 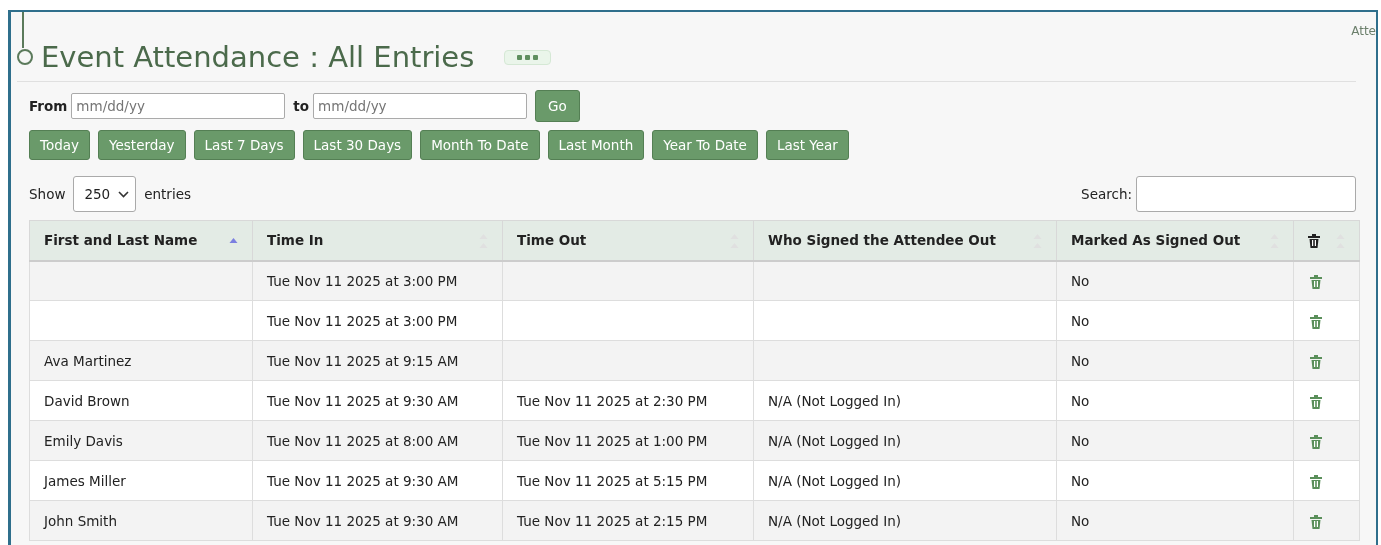 What do you see at coordinates (258, 57) in the screenshot?
I see `page-title: Event Attendance : All Entries` at bounding box center [258, 57].